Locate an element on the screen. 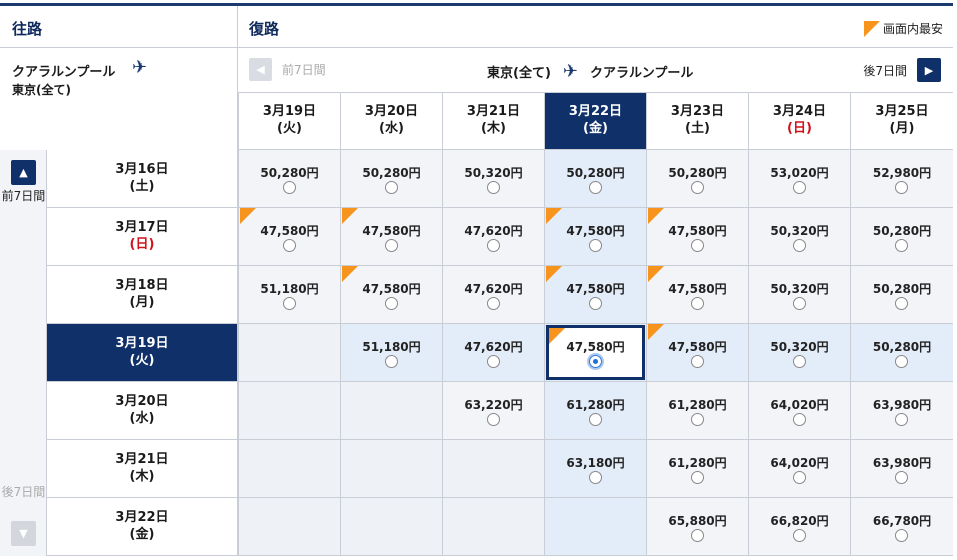  fare-cell: 66,780円 is located at coordinates (901, 527).